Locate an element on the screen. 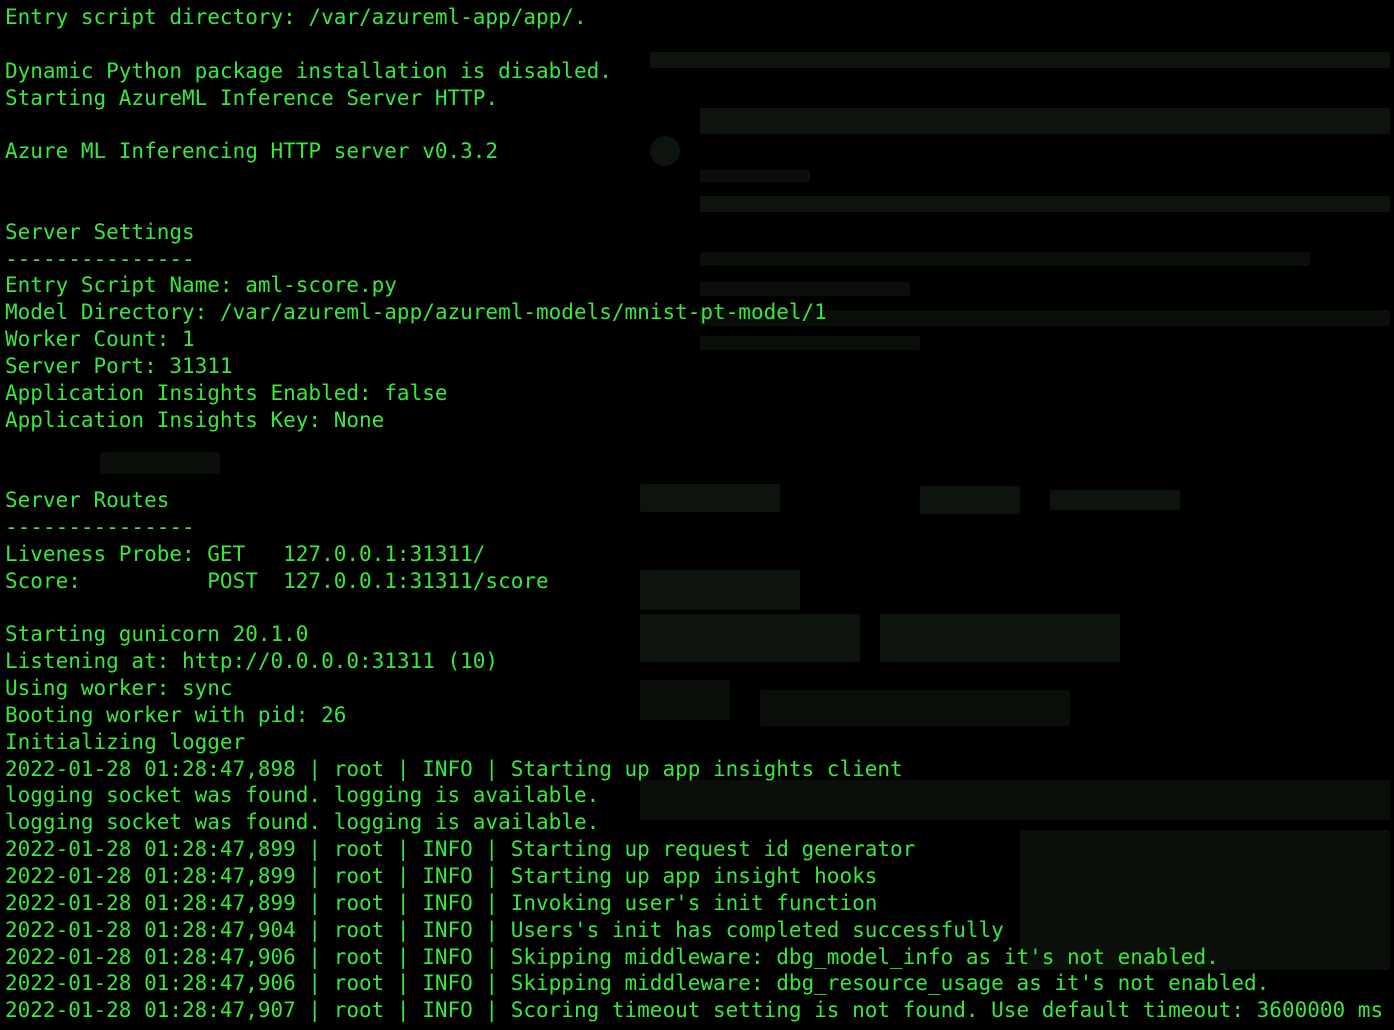  output-line: Entry Script Name: aml-score.py is located at coordinates (201, 285).